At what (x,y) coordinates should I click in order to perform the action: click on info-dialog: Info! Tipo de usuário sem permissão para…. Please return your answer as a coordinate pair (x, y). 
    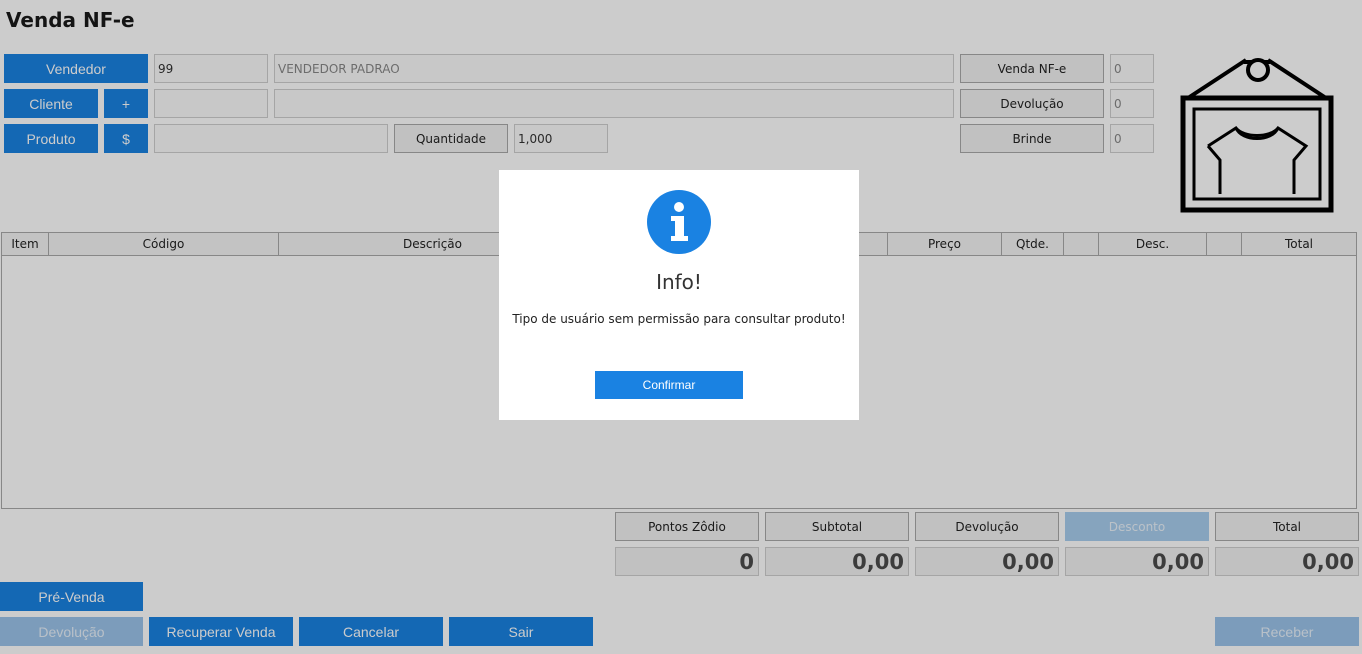
    Looking at the image, I should click on (679, 295).